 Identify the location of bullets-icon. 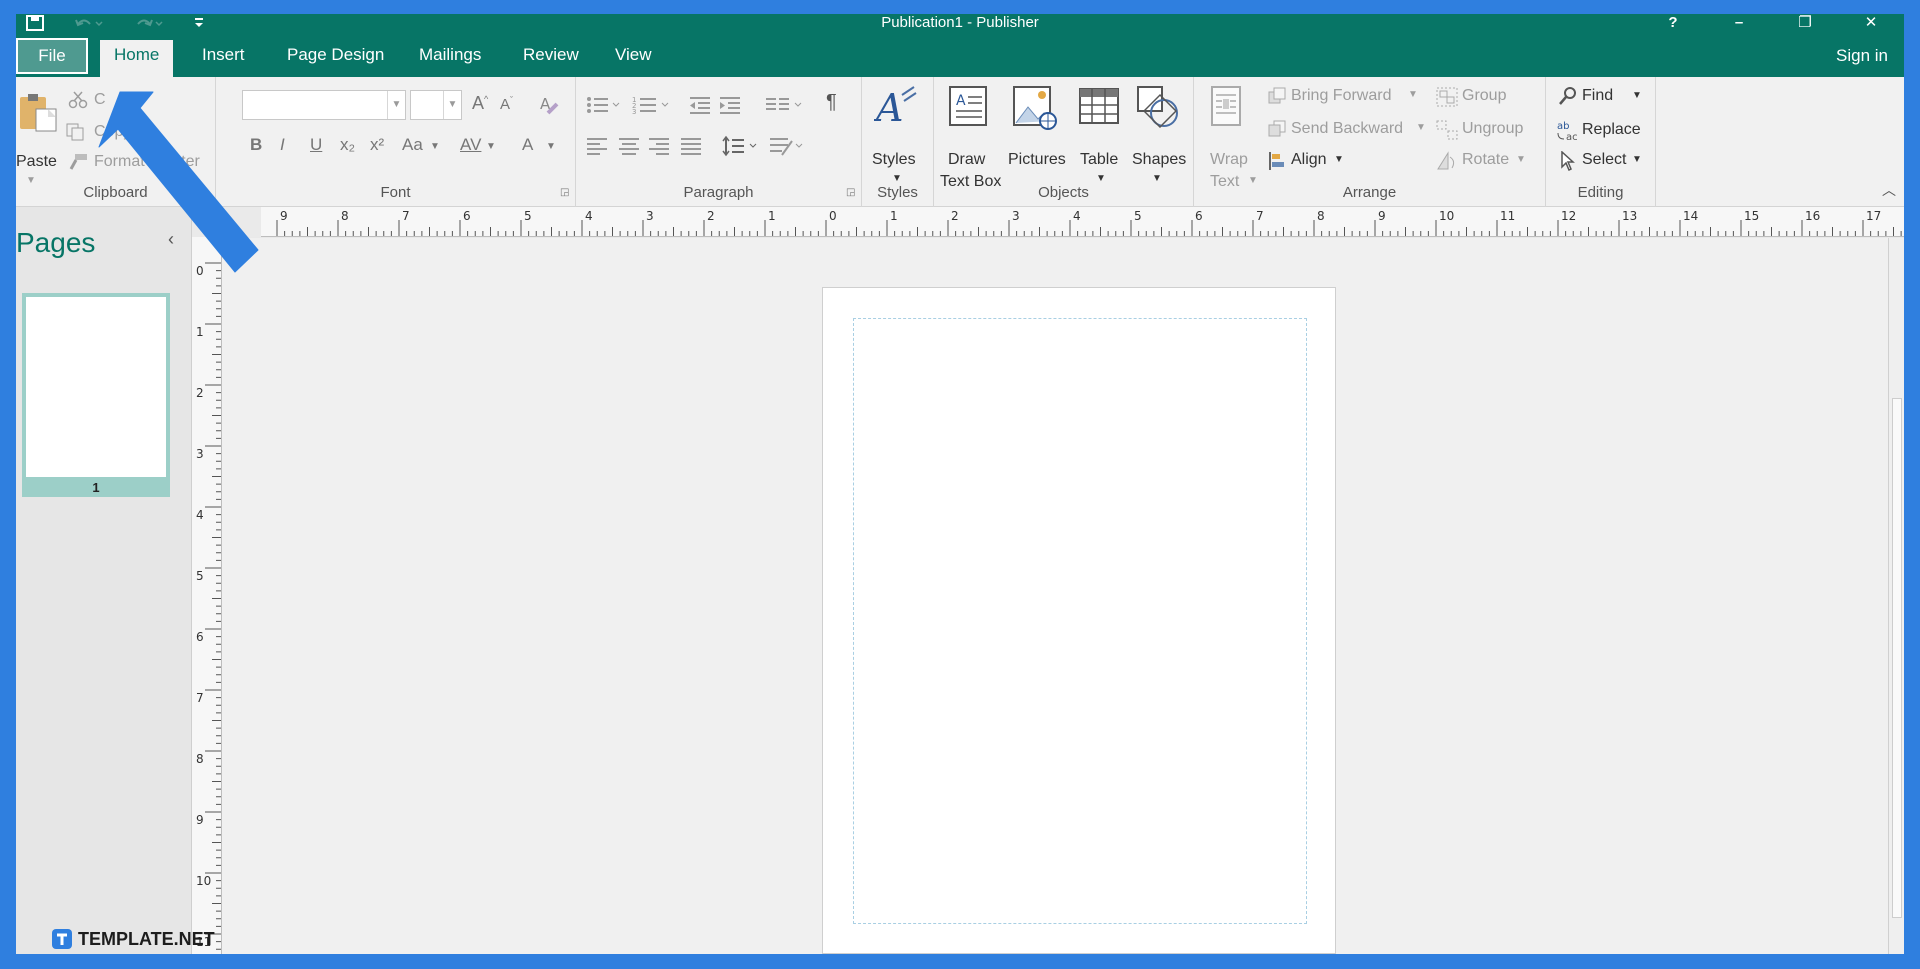
(604, 107).